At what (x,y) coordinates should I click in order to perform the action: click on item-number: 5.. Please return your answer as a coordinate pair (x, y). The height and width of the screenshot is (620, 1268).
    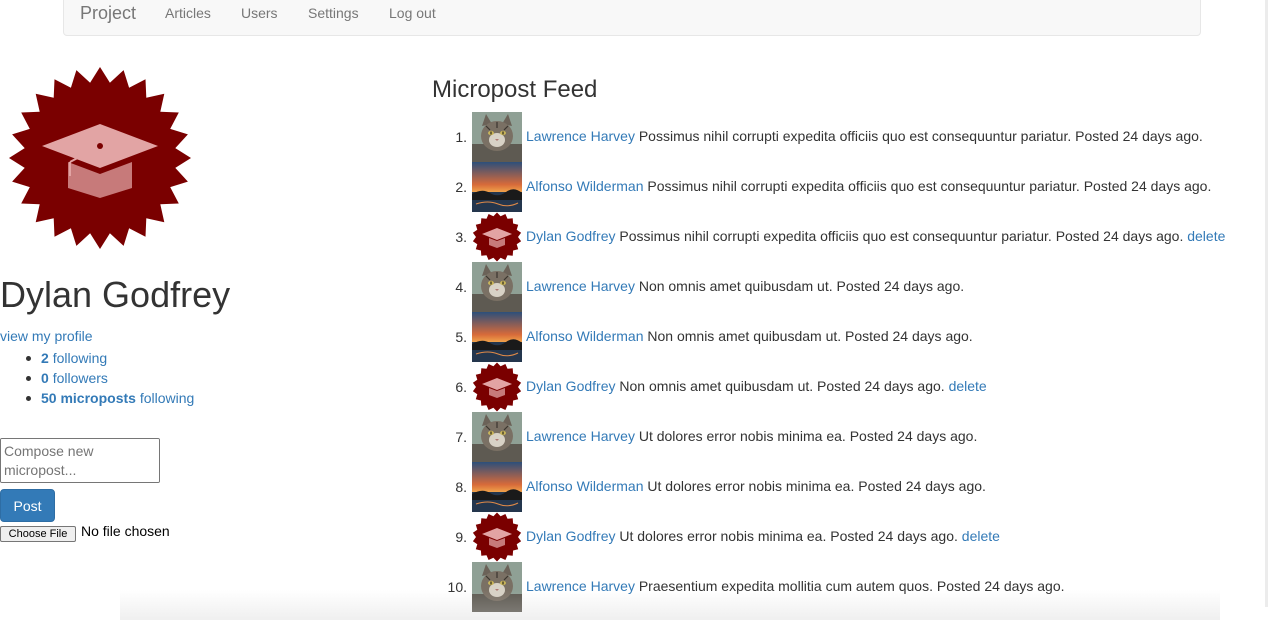
    Looking at the image, I should click on (461, 337).